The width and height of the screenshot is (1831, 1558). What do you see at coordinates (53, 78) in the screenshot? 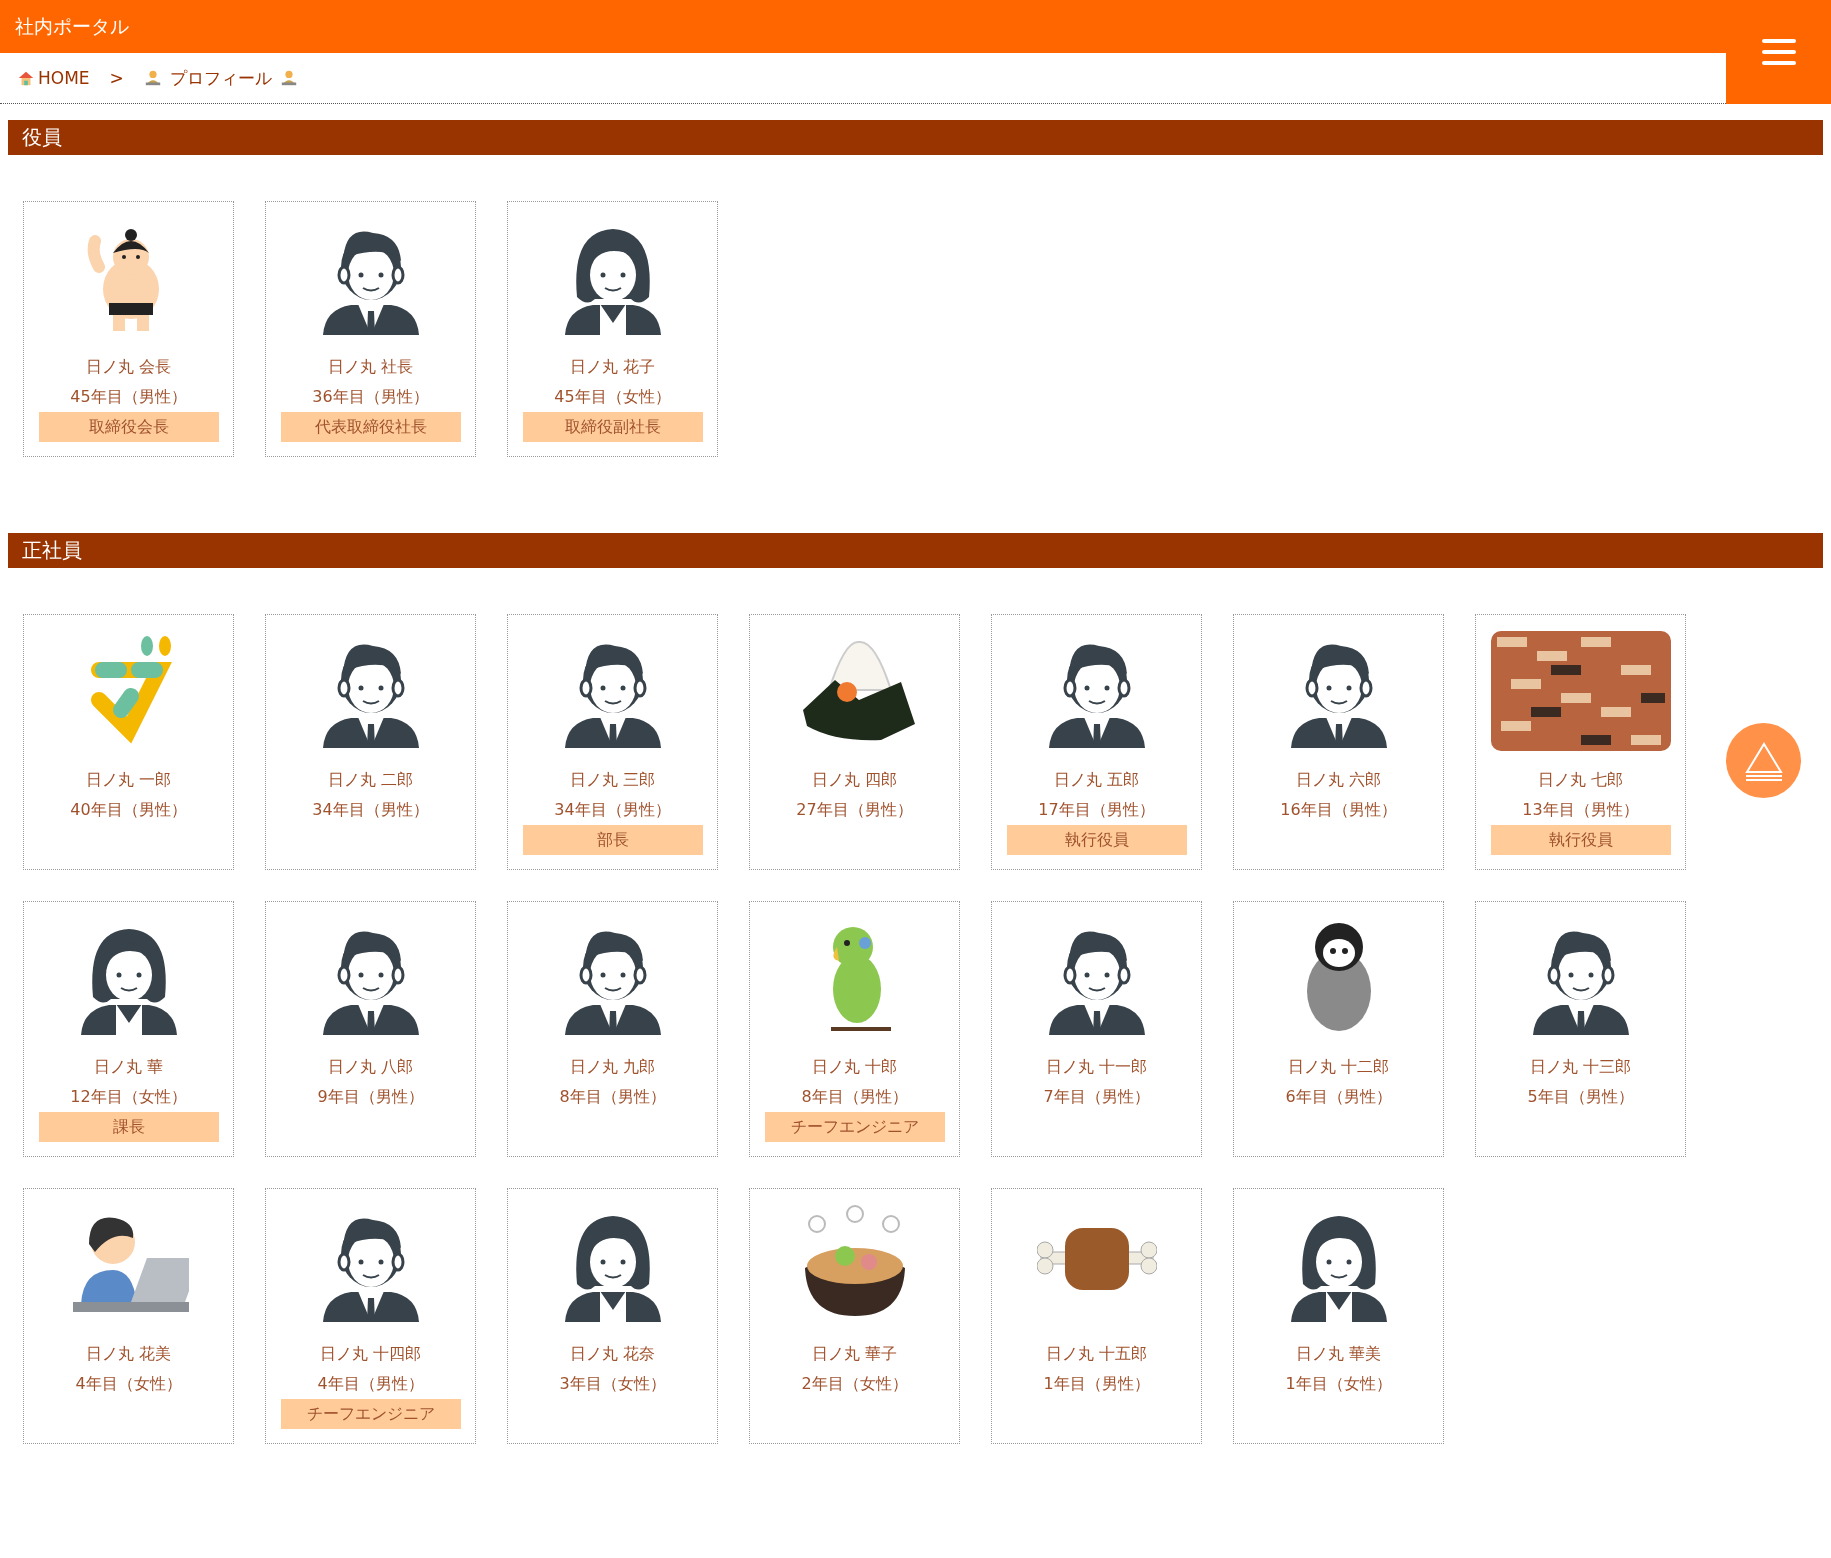
I see `home-link: HOME` at bounding box center [53, 78].